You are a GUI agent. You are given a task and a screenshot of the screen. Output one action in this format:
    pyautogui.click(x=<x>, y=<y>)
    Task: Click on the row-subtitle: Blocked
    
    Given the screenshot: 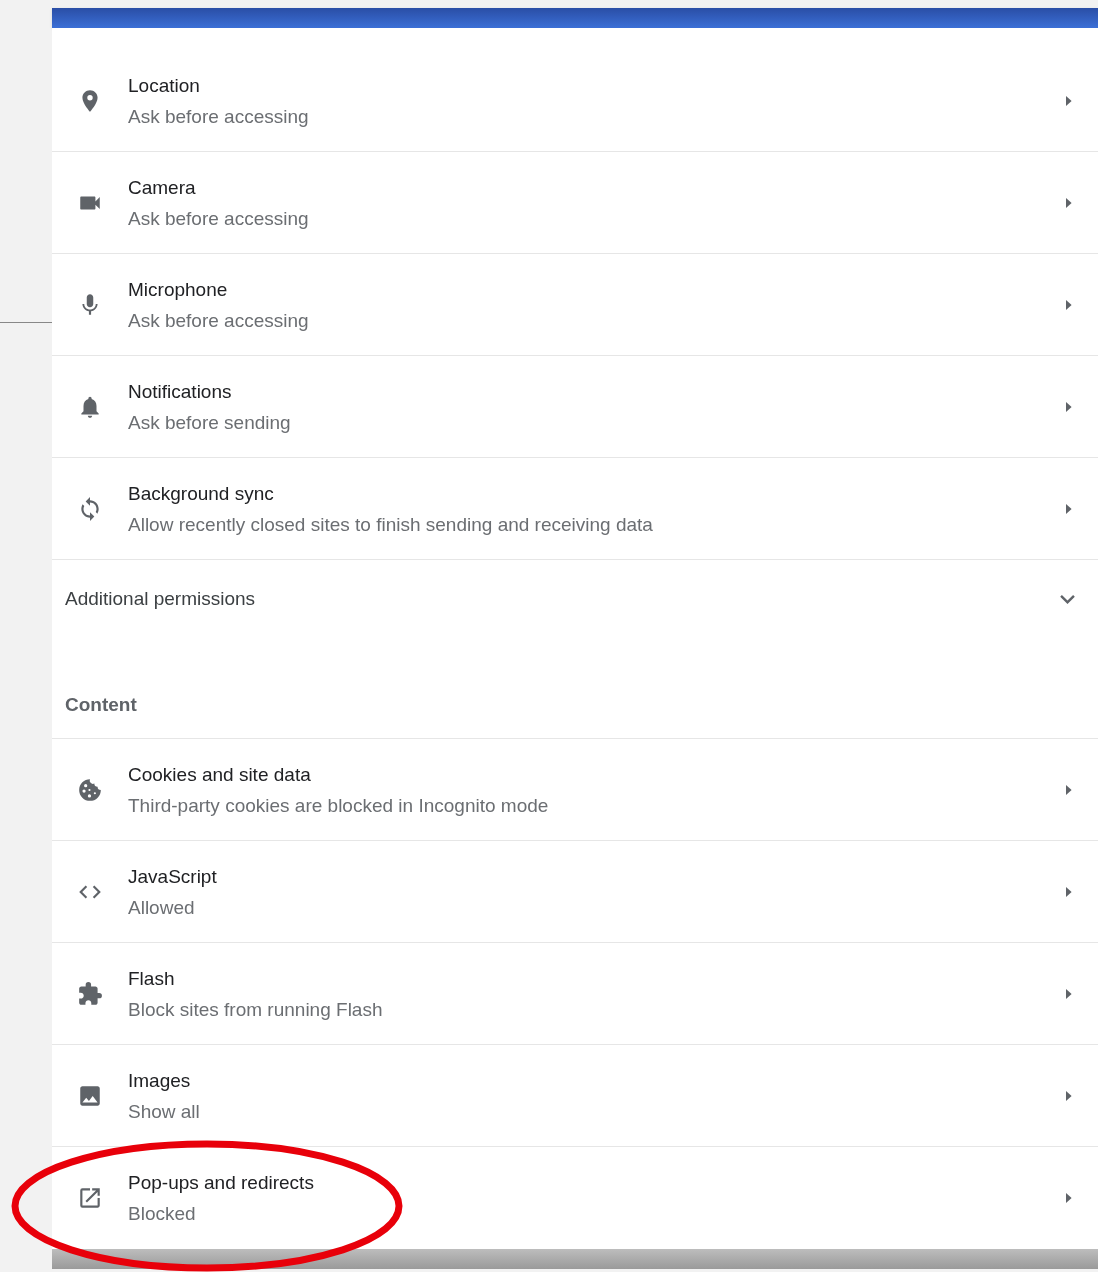 What is the action you would take?
    pyautogui.click(x=162, y=1213)
    